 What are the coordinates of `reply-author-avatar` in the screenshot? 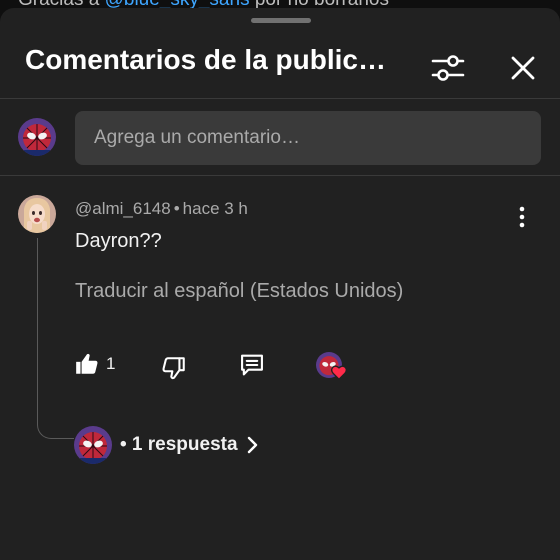 It's located at (93, 445).